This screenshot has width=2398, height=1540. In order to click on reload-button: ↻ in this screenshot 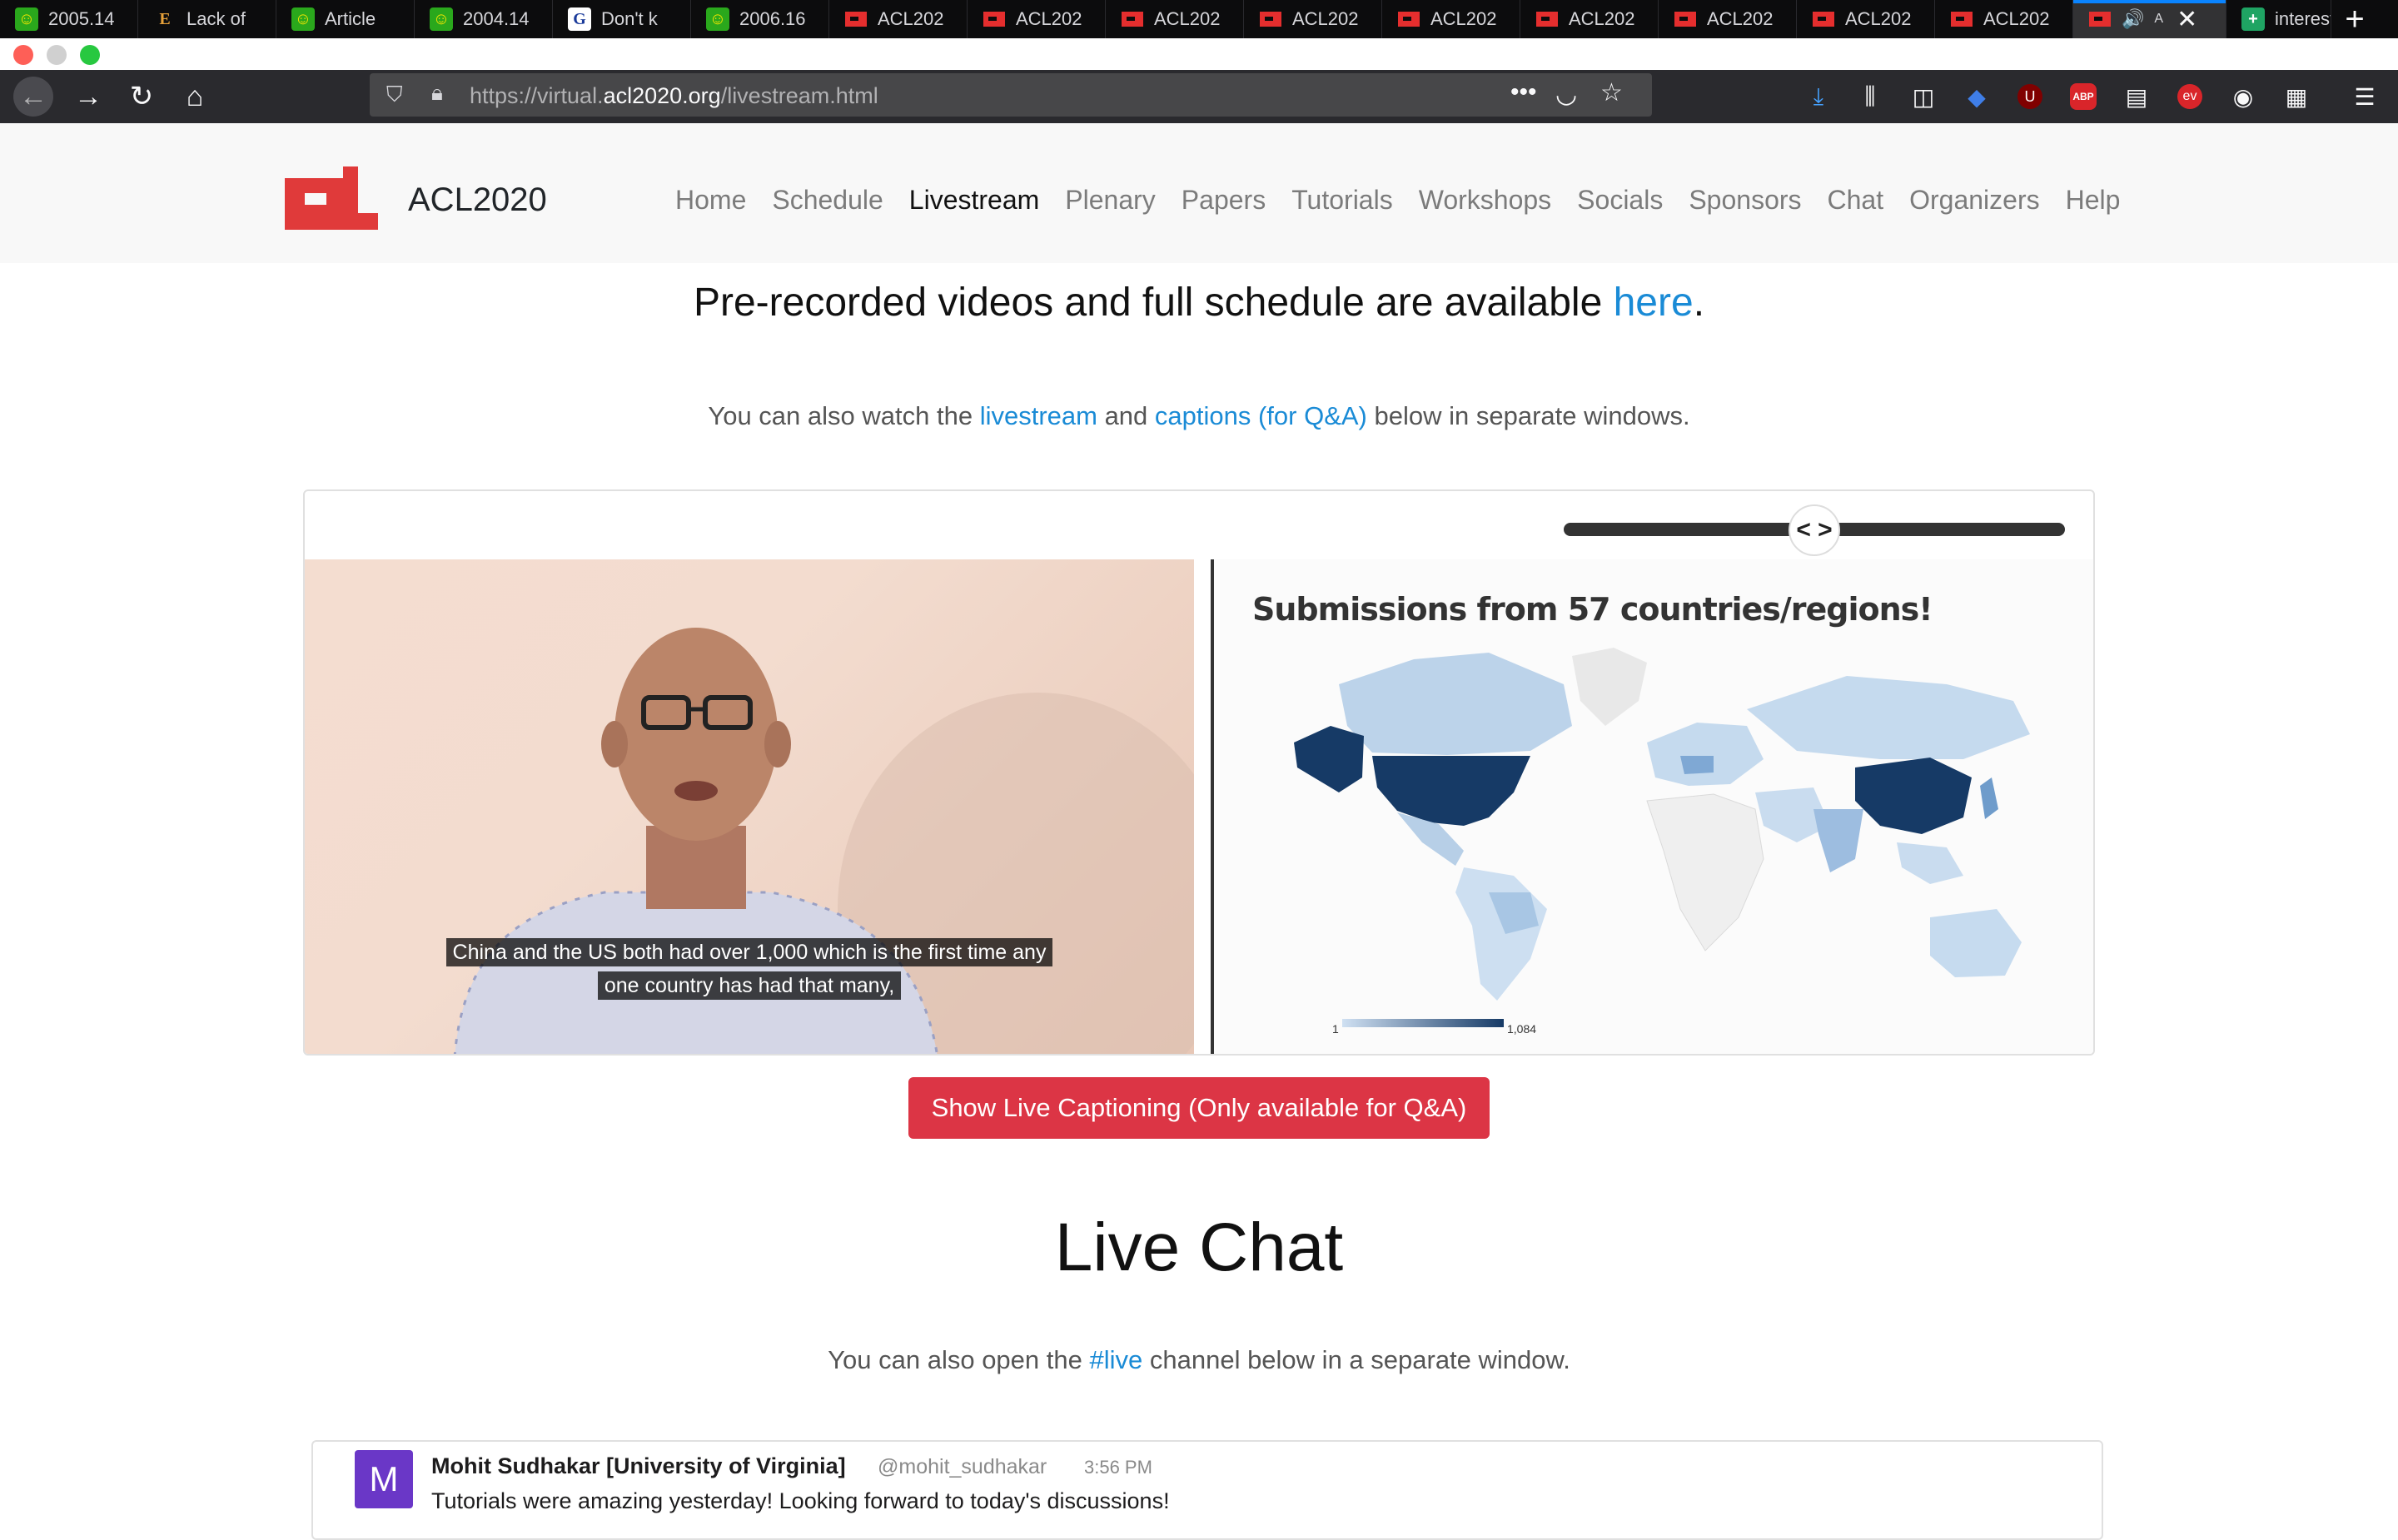, I will do `click(142, 97)`.